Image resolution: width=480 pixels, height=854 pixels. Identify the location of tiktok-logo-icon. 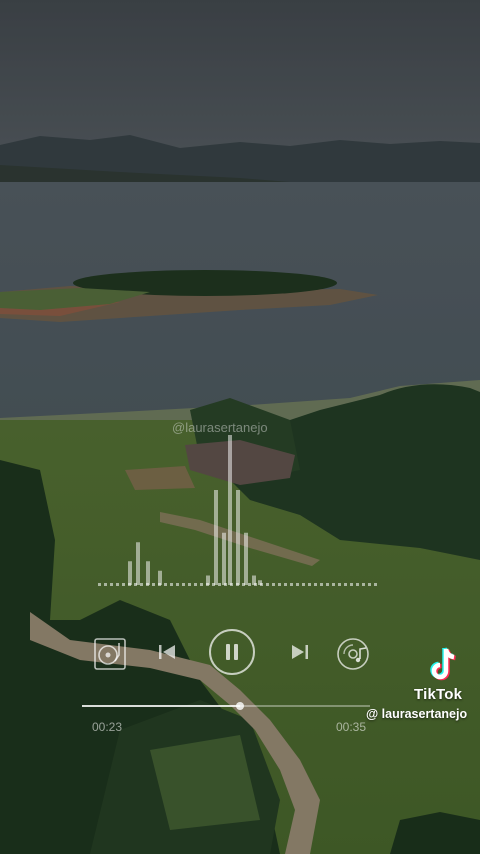
(443, 664).